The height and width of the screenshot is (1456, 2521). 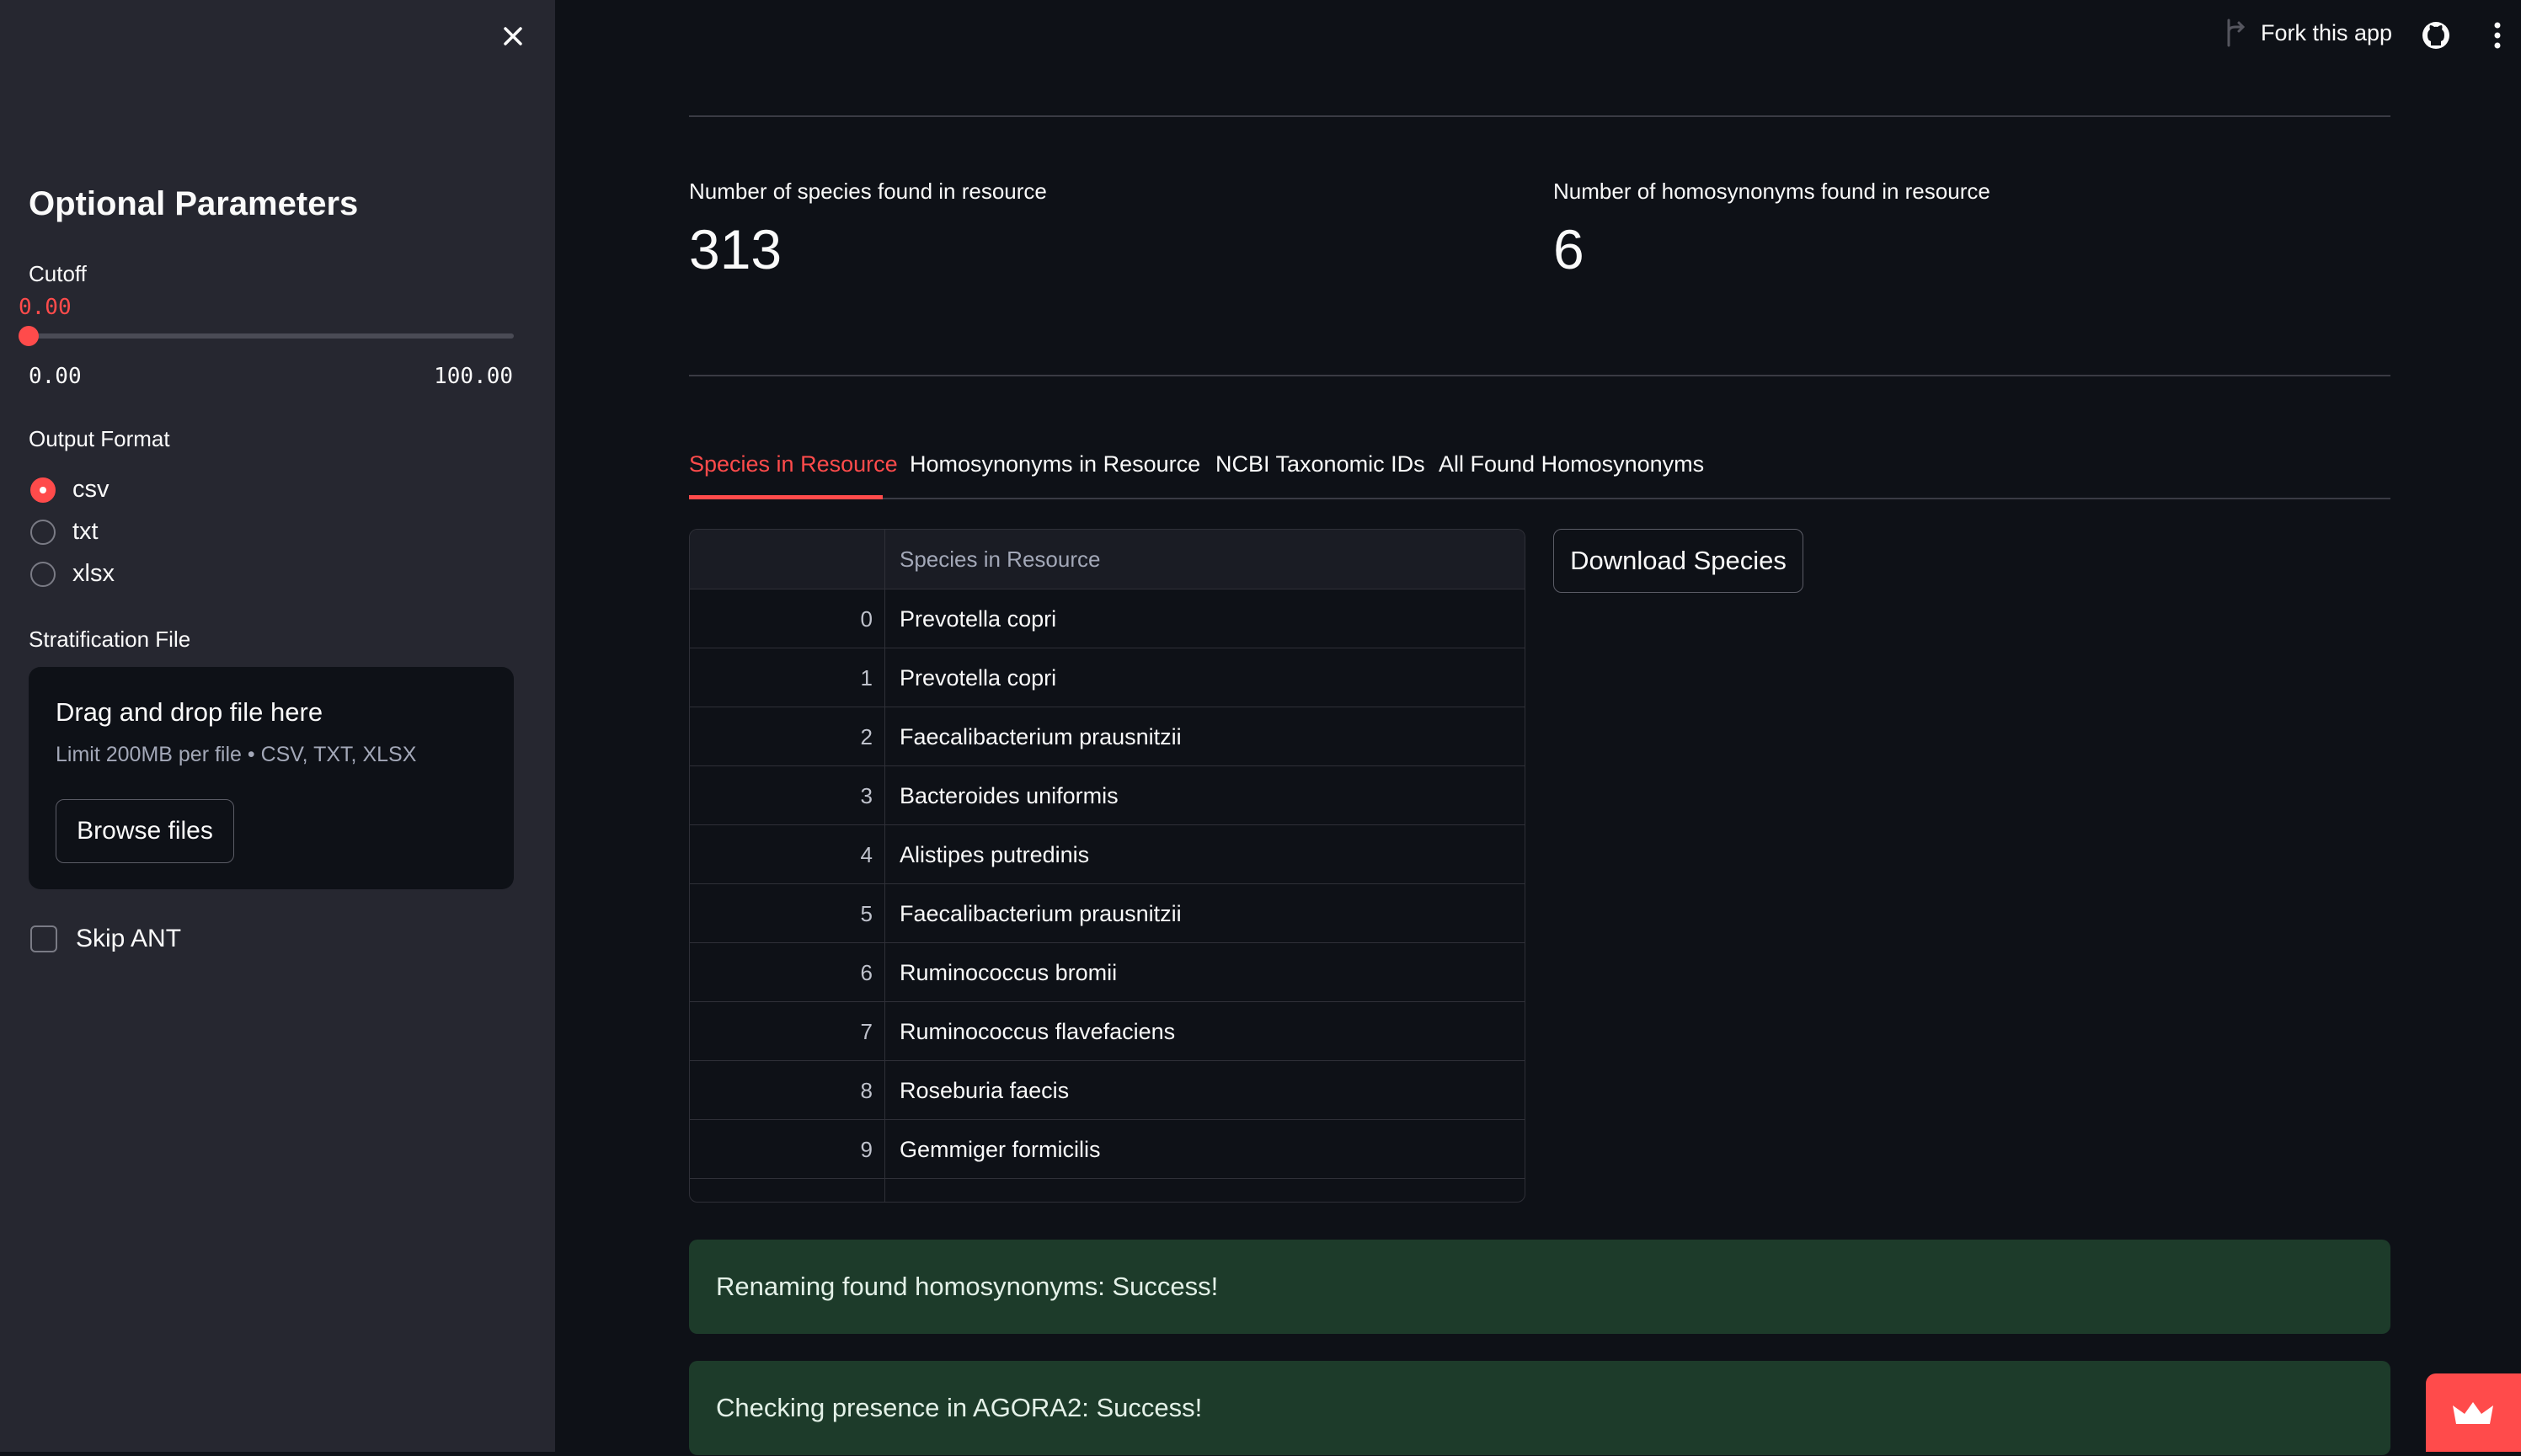 What do you see at coordinates (1107, 854) in the screenshot?
I see `table-row: 4 Alistipes putredinis` at bounding box center [1107, 854].